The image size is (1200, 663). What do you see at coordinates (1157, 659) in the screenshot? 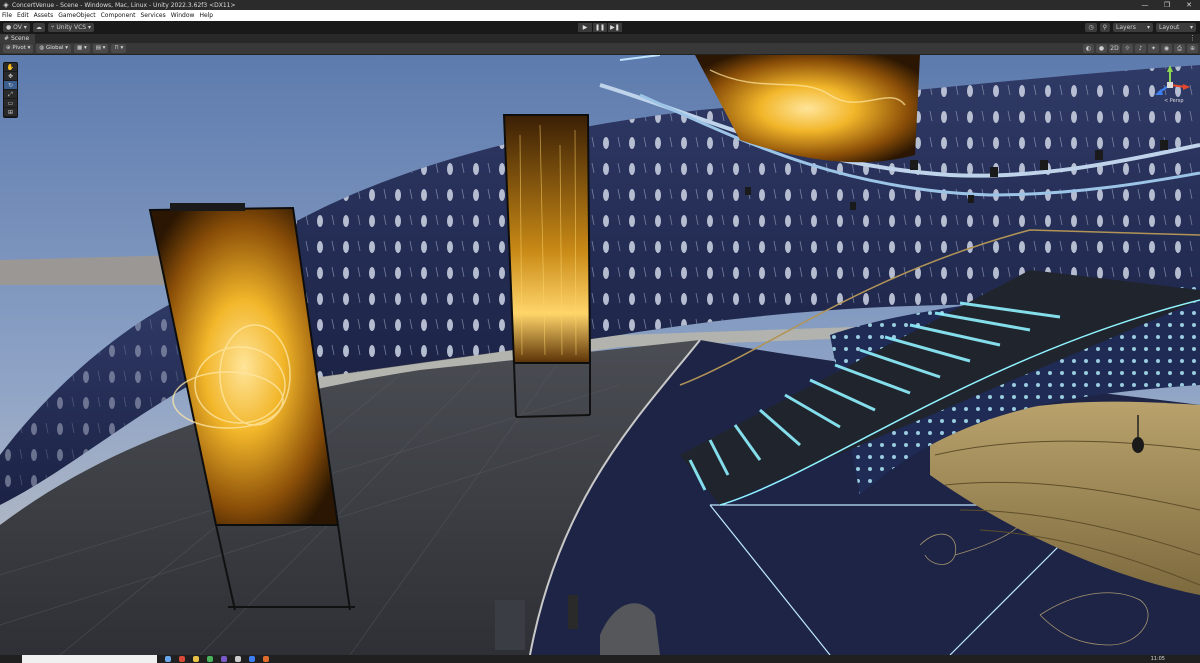
I see `taskbar-clock: 11:05` at bounding box center [1157, 659].